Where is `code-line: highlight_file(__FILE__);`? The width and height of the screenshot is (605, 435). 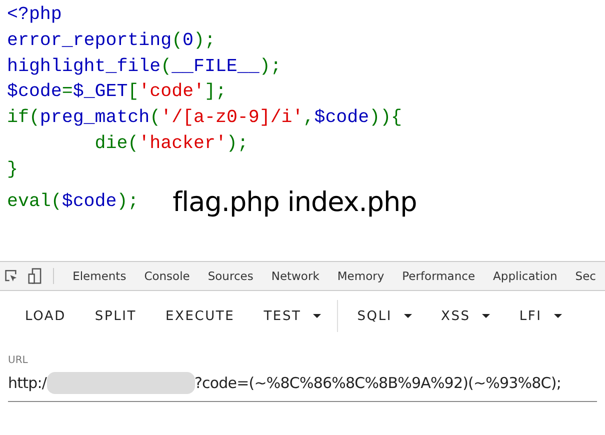 code-line: highlight_file(__FILE__); is located at coordinates (144, 66).